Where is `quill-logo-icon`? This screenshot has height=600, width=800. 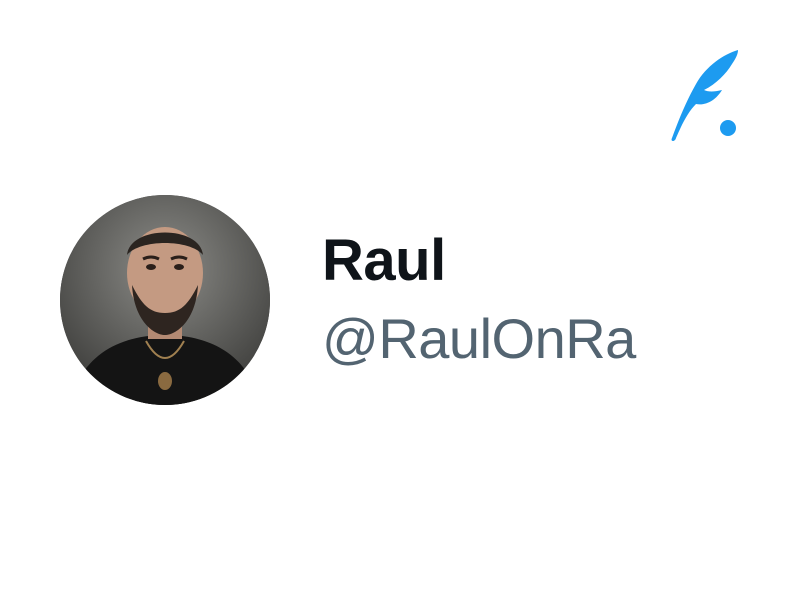
quill-logo-icon is located at coordinates (704, 94).